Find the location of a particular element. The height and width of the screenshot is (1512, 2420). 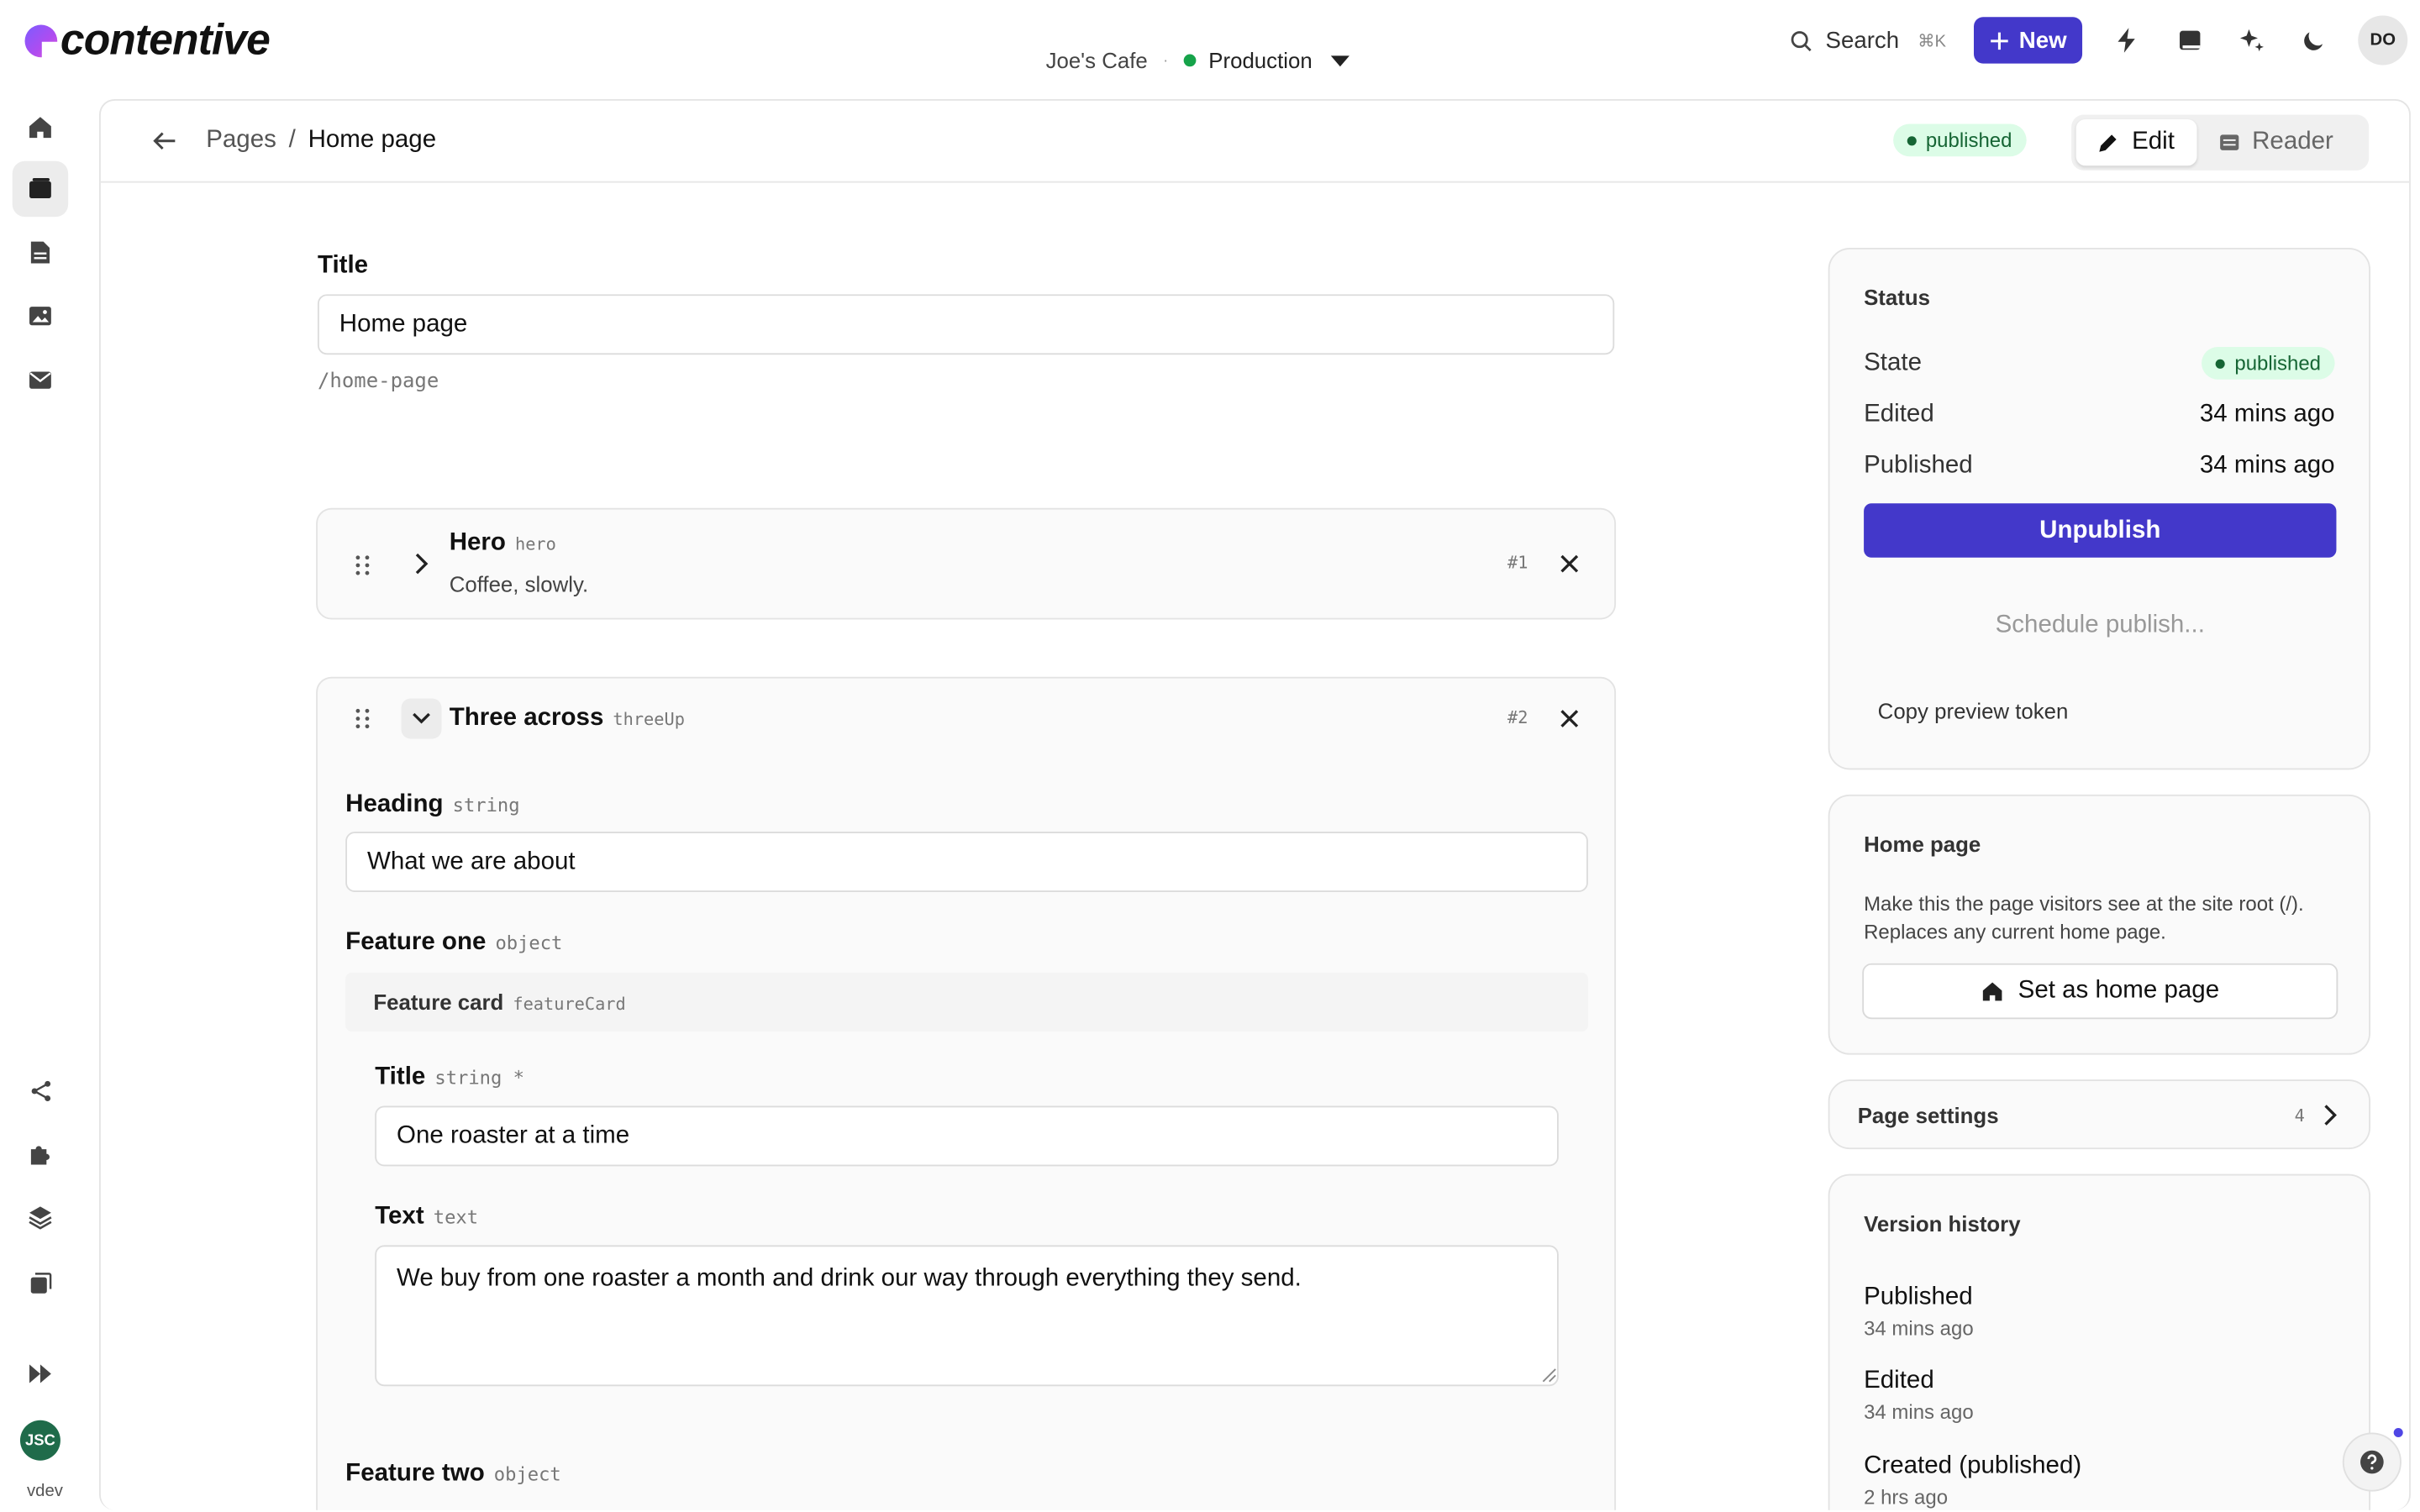

sparkles-icon is located at coordinates (2251, 41).